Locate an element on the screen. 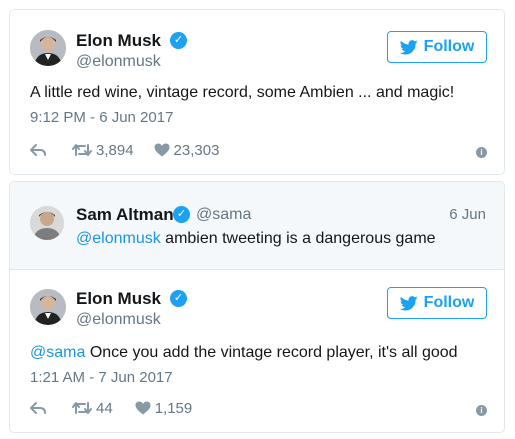  reply-body: ambien tweeting is a dangerous game is located at coordinates (298, 238).